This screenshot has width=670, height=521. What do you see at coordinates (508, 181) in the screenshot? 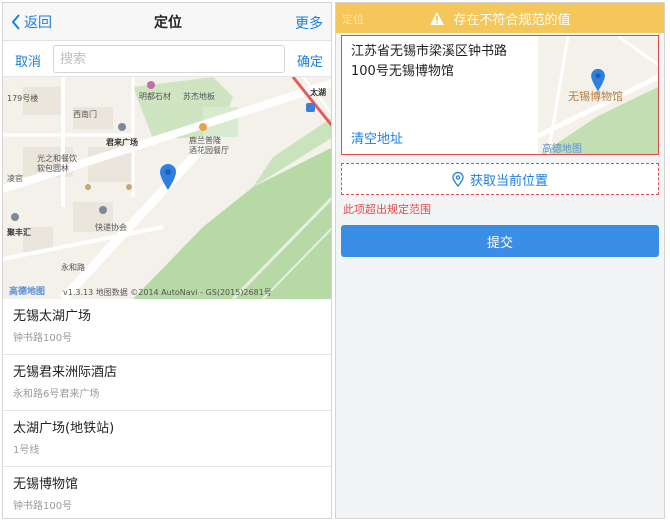
I see `get-location-label: 获取当前位置` at bounding box center [508, 181].